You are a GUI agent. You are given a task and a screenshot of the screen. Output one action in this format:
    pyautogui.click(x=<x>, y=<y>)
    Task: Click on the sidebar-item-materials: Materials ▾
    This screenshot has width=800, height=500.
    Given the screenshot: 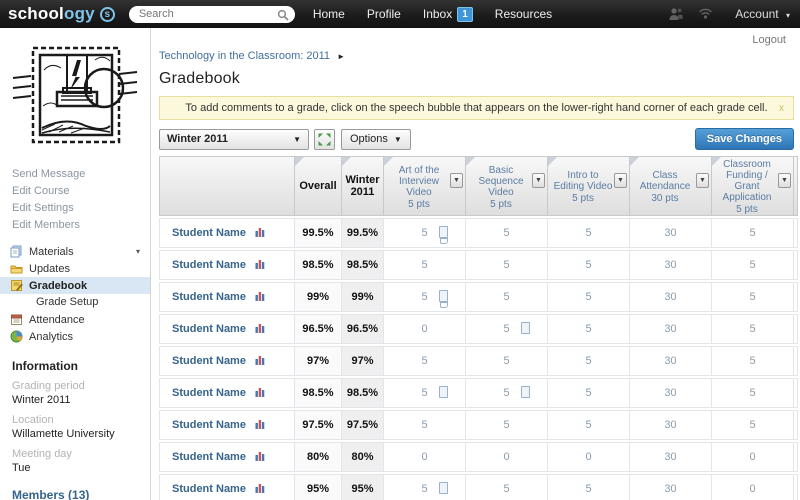 What is the action you would take?
    pyautogui.click(x=75, y=251)
    